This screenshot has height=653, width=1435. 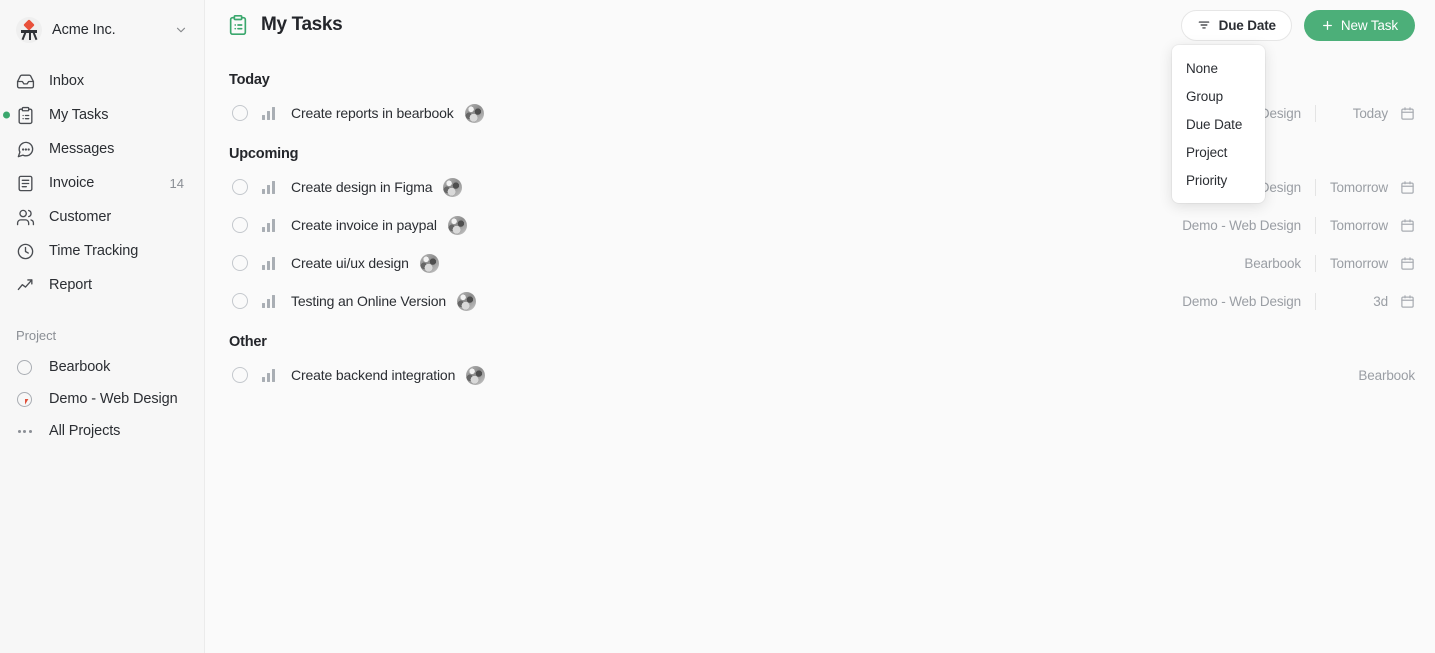 I want to click on task-name: Create ui/ux design, so click(x=350, y=263).